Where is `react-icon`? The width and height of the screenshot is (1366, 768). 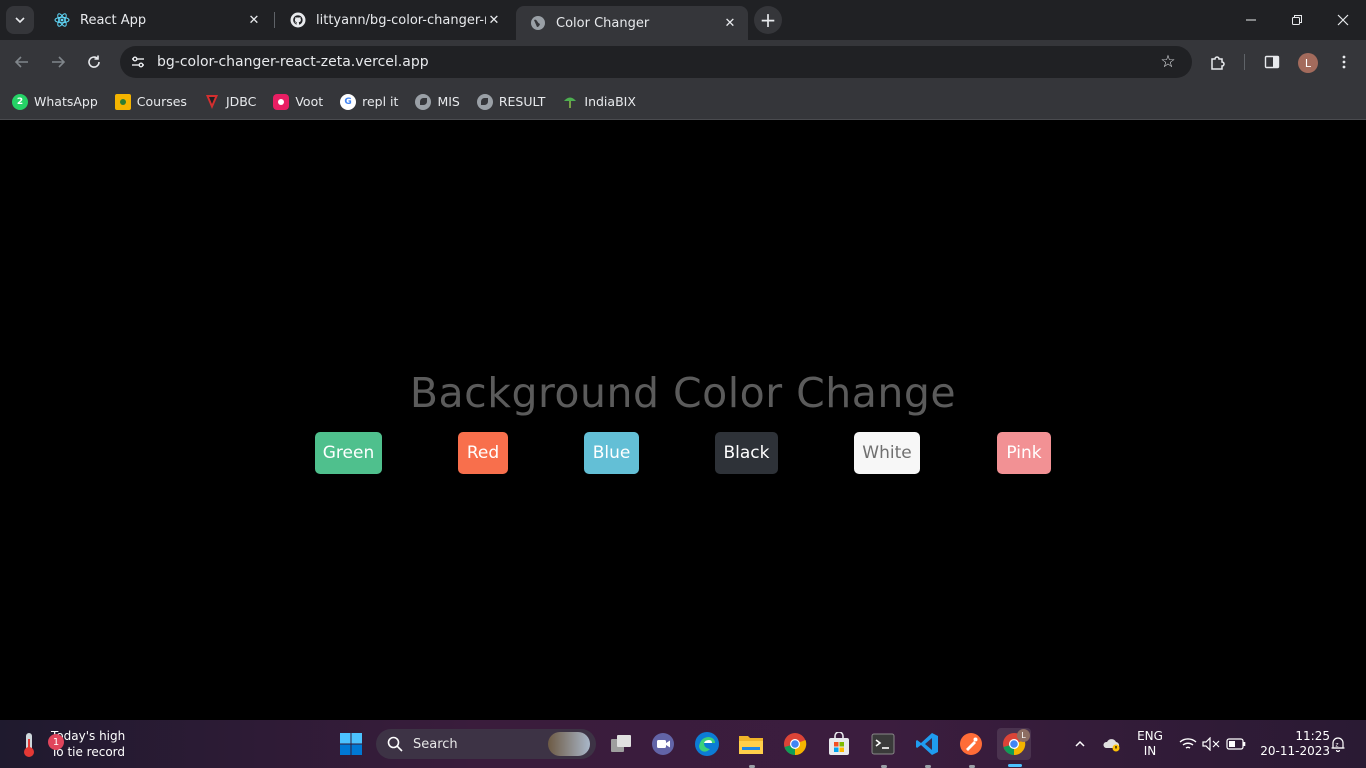 react-icon is located at coordinates (62, 20).